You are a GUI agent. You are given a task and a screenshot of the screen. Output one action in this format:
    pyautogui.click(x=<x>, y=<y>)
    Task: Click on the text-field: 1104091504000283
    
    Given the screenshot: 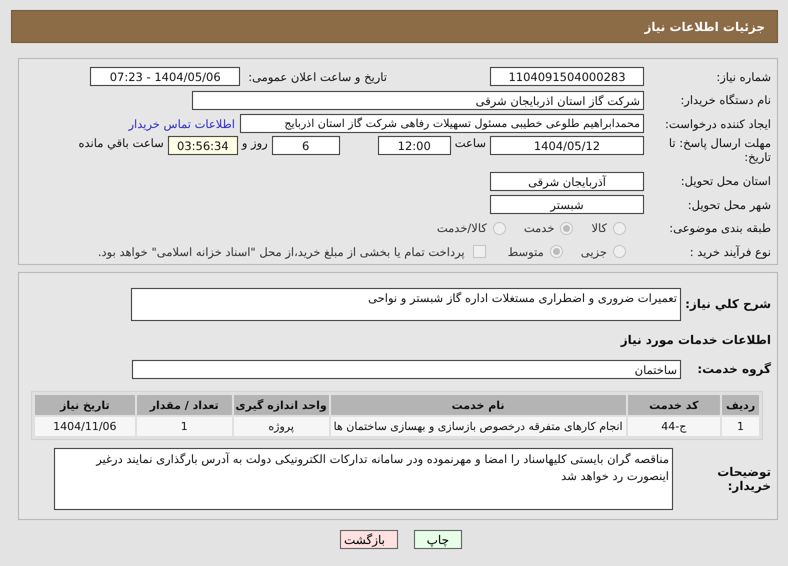 What is the action you would take?
    pyautogui.click(x=567, y=76)
    